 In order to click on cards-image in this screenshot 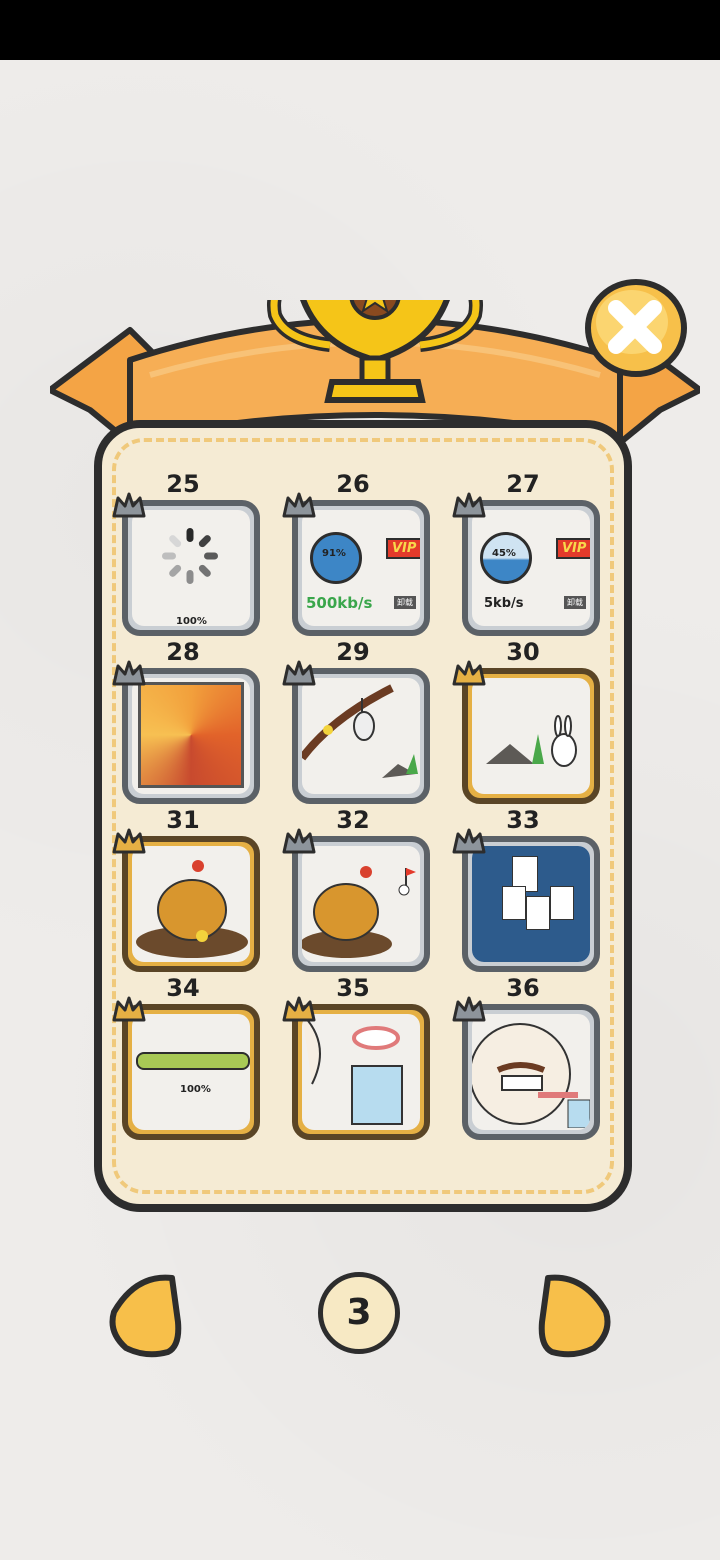, I will do `click(531, 904)`.